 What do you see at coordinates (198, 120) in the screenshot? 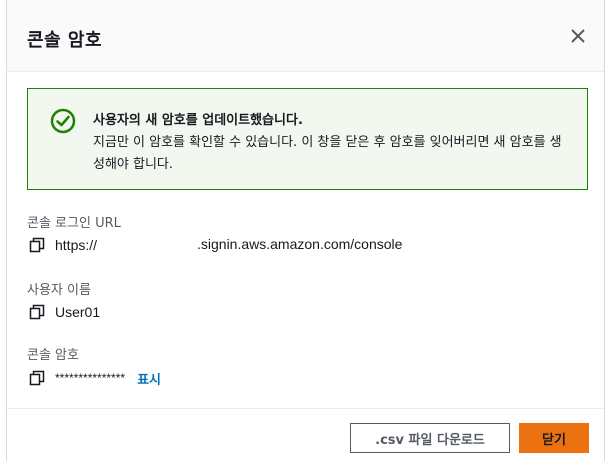
I see `alert-title: 사용자의 새 암호를 업데이트했습니다.` at bounding box center [198, 120].